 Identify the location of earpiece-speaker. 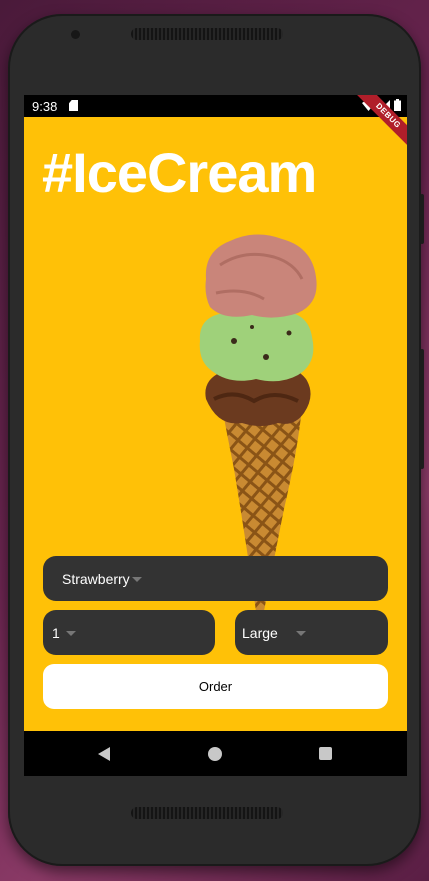
(207, 34).